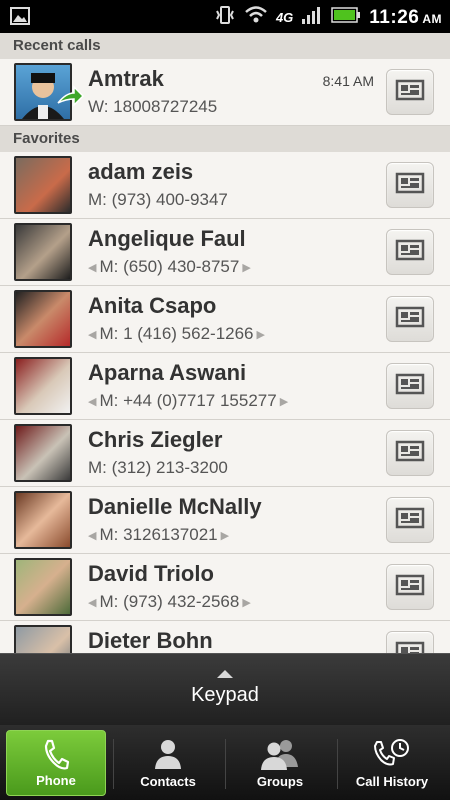  What do you see at coordinates (405, 17) in the screenshot?
I see `clock: 11:26 AM` at bounding box center [405, 17].